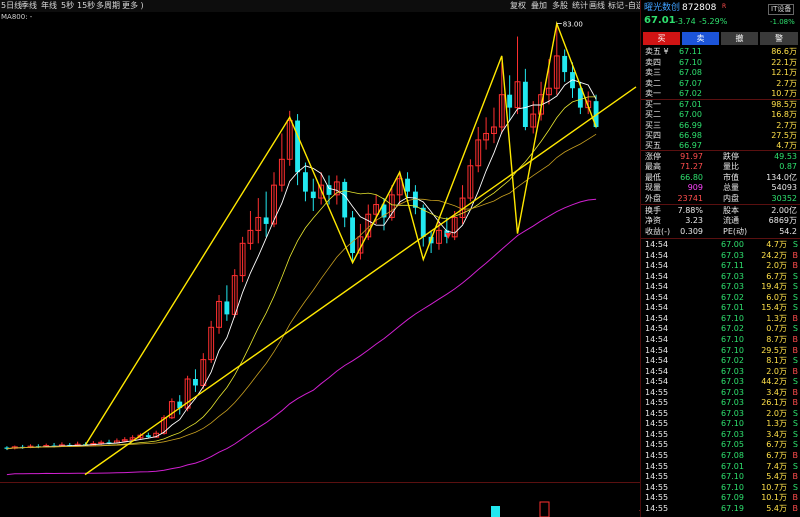  Describe the element at coordinates (49, 6) in the screenshot. I see `tab-year: 年线` at that location.